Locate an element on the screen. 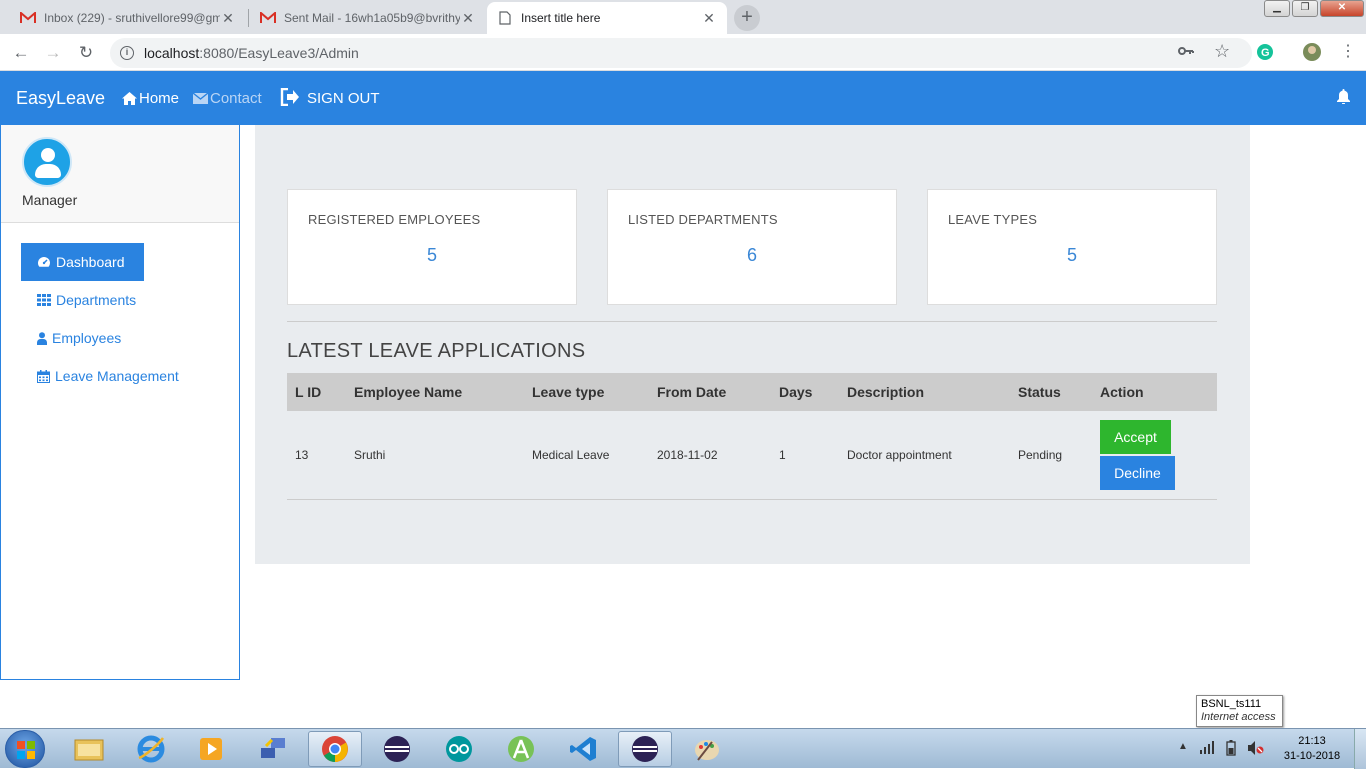  nav-contact: Contact is located at coordinates (227, 98).